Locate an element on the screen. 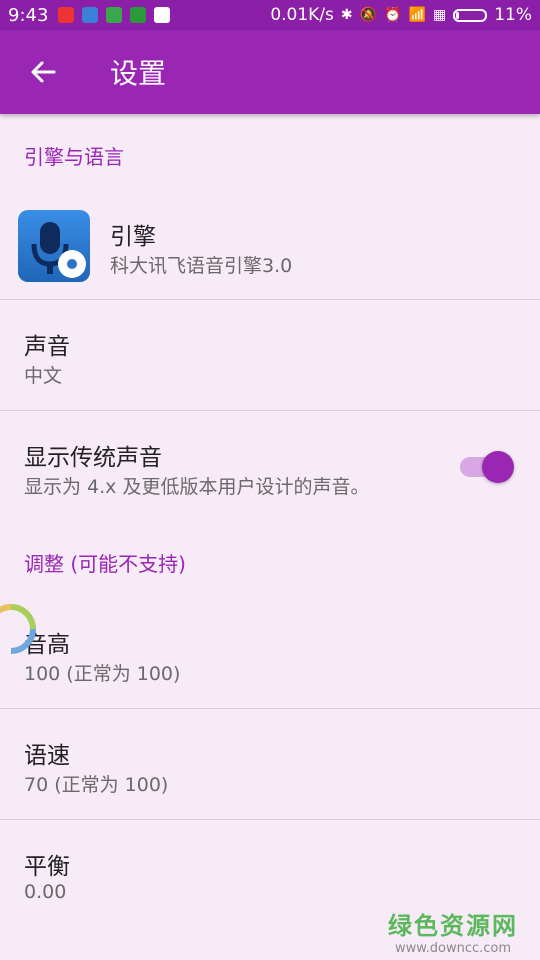 Image resolution: width=540 pixels, height=960 pixels. wifi-icon: 📶 is located at coordinates (417, 15).